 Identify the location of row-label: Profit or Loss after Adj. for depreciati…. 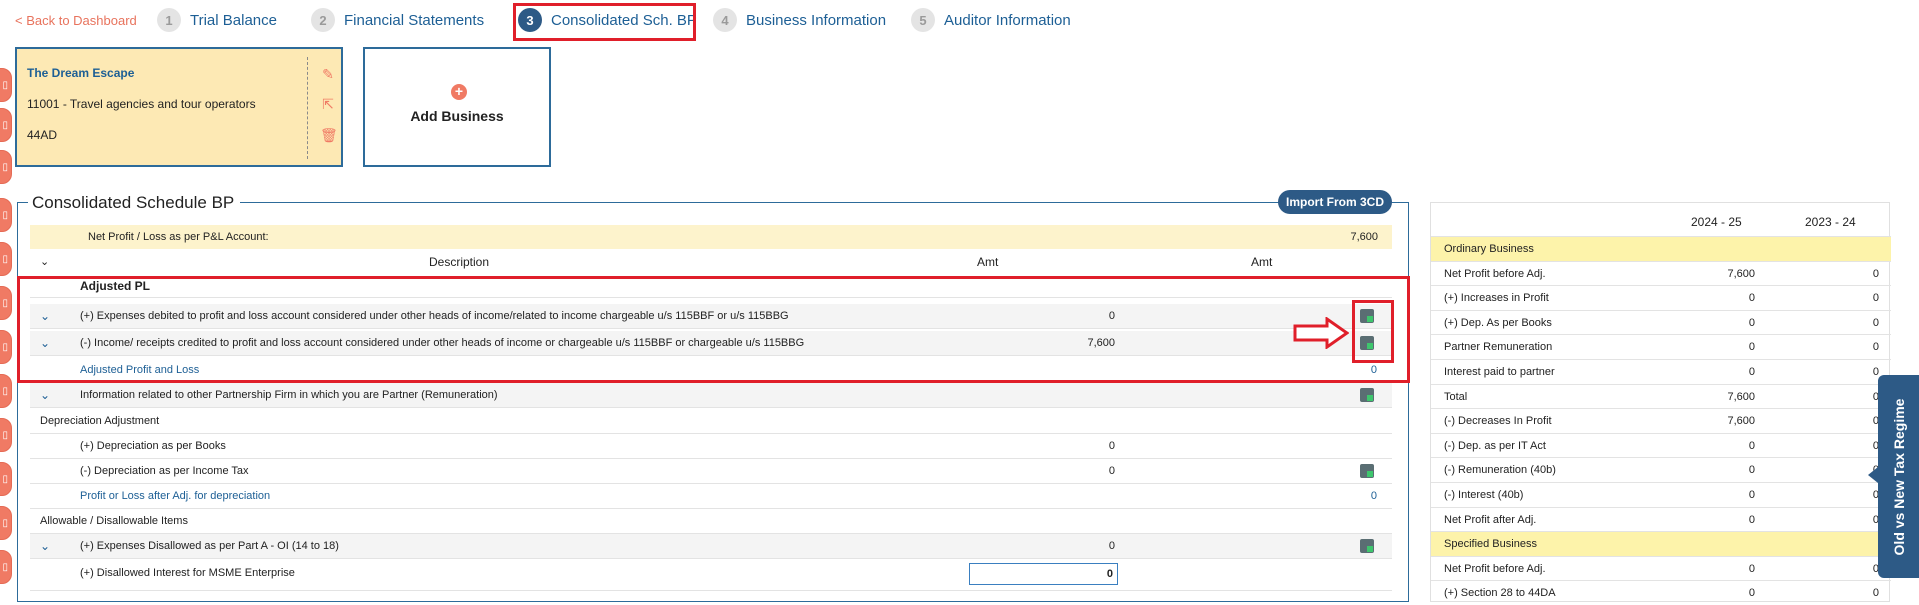
(175, 496).